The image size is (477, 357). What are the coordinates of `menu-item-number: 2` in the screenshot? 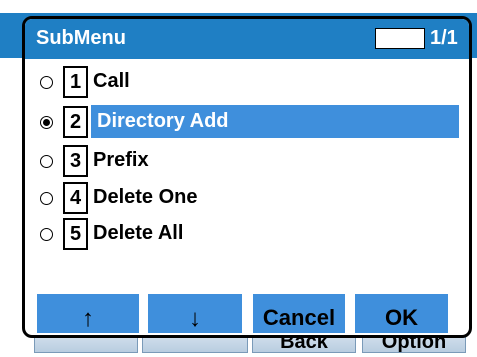 It's located at (75, 122).